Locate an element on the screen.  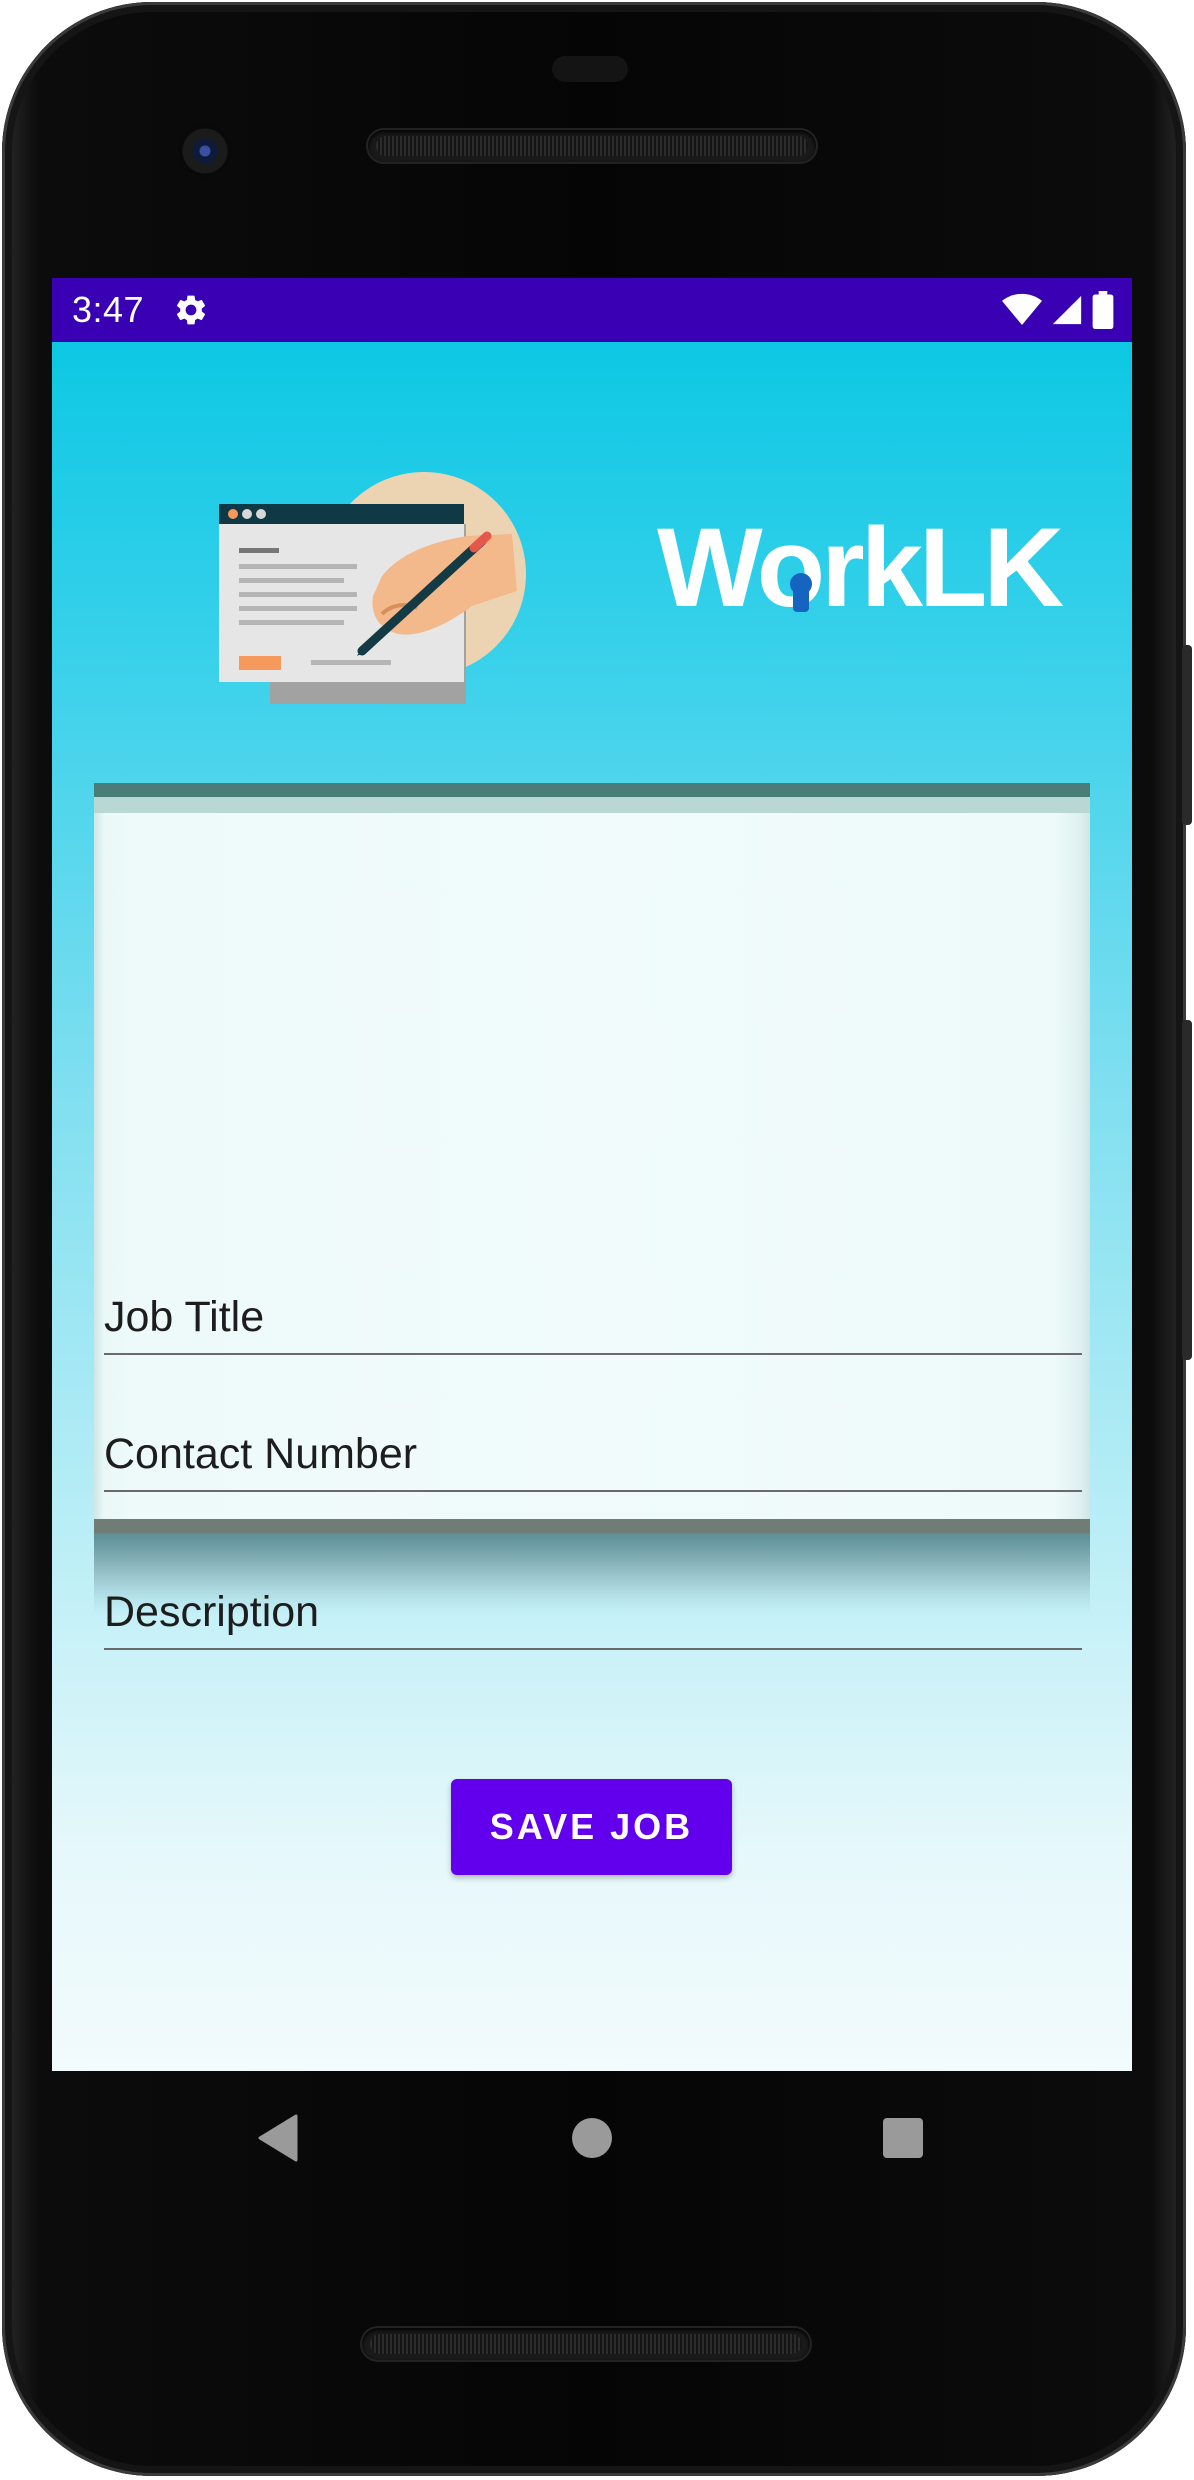
volume-button is located at coordinates (1187, 1190).